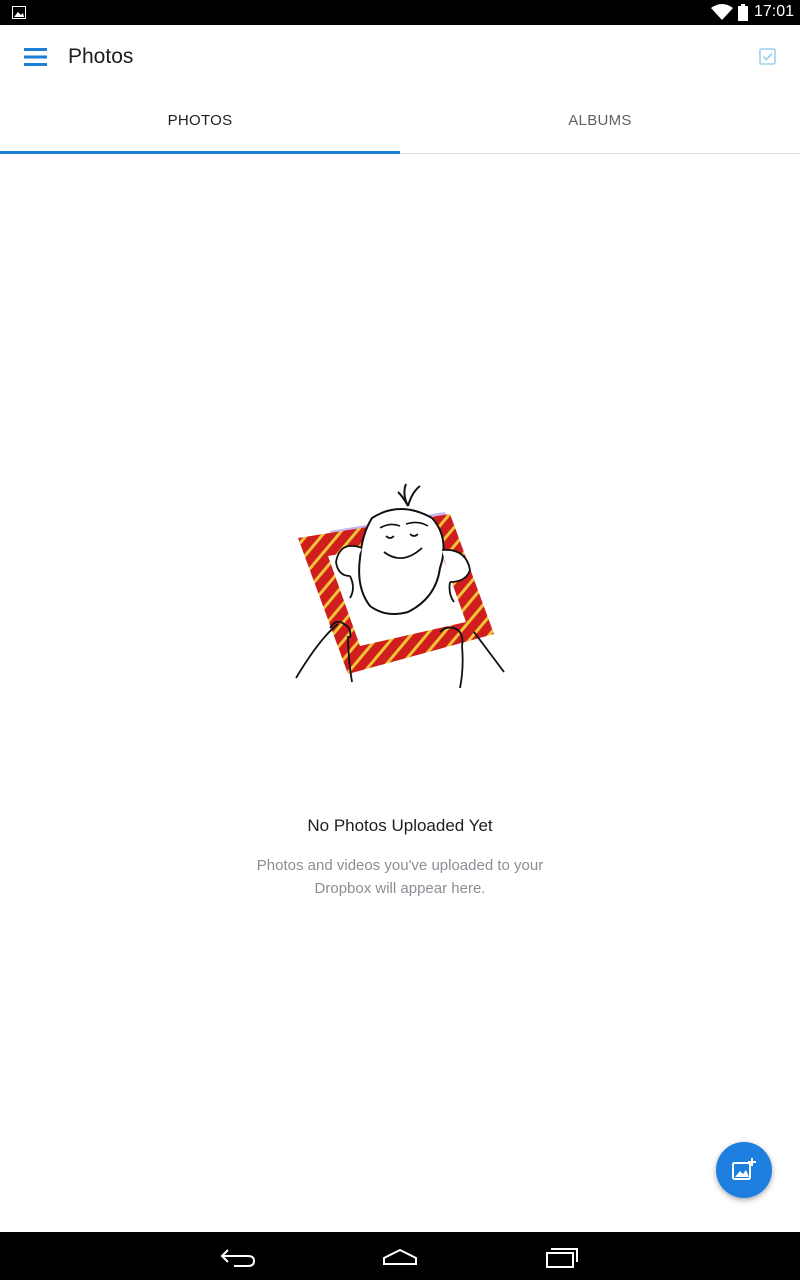 The height and width of the screenshot is (1280, 800). What do you see at coordinates (600, 121) in the screenshot?
I see `tab-albums: ALBUMS` at bounding box center [600, 121].